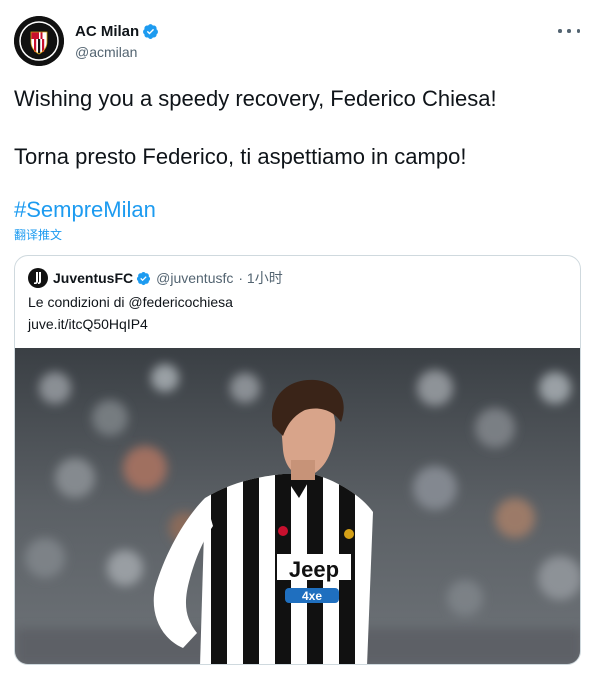 The width and height of the screenshot is (590, 678). Describe the element at coordinates (85, 210) in the screenshot. I see `hashtag-link: #SempreMilan` at that location.